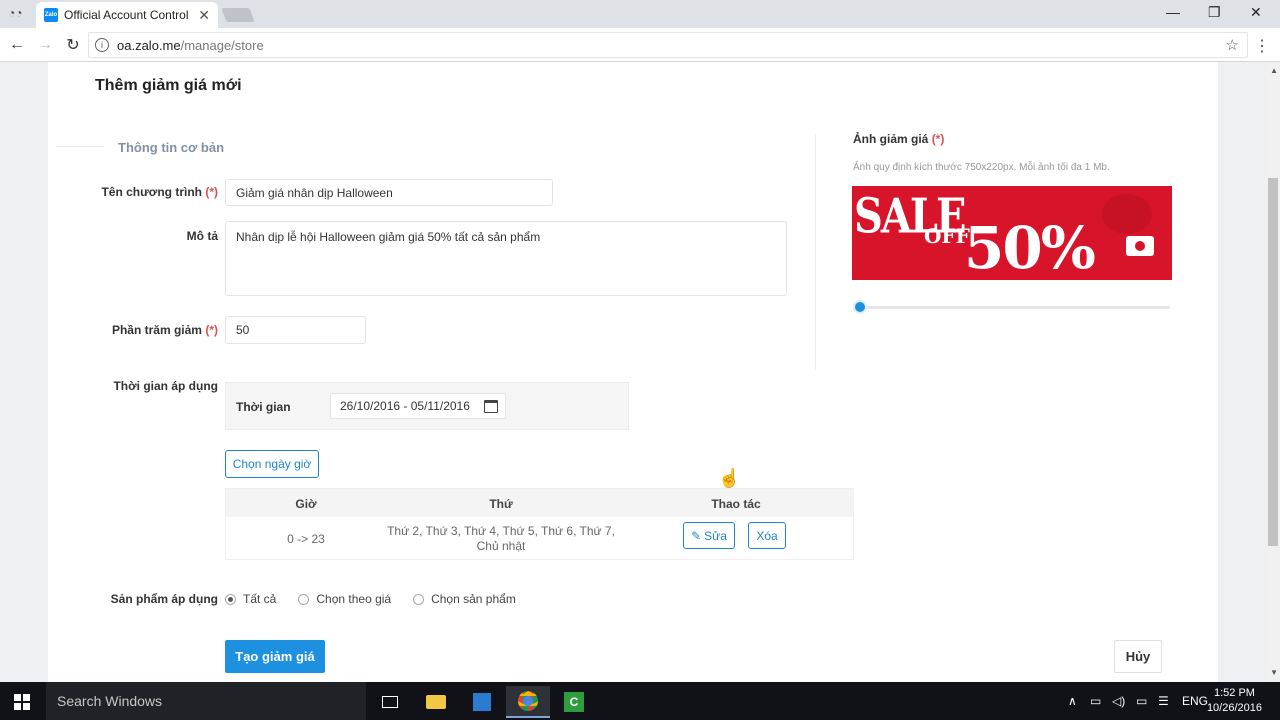 The width and height of the screenshot is (1280, 720). I want to click on browser-tab: Zalo Official Account Control ✕, so click(127, 15).